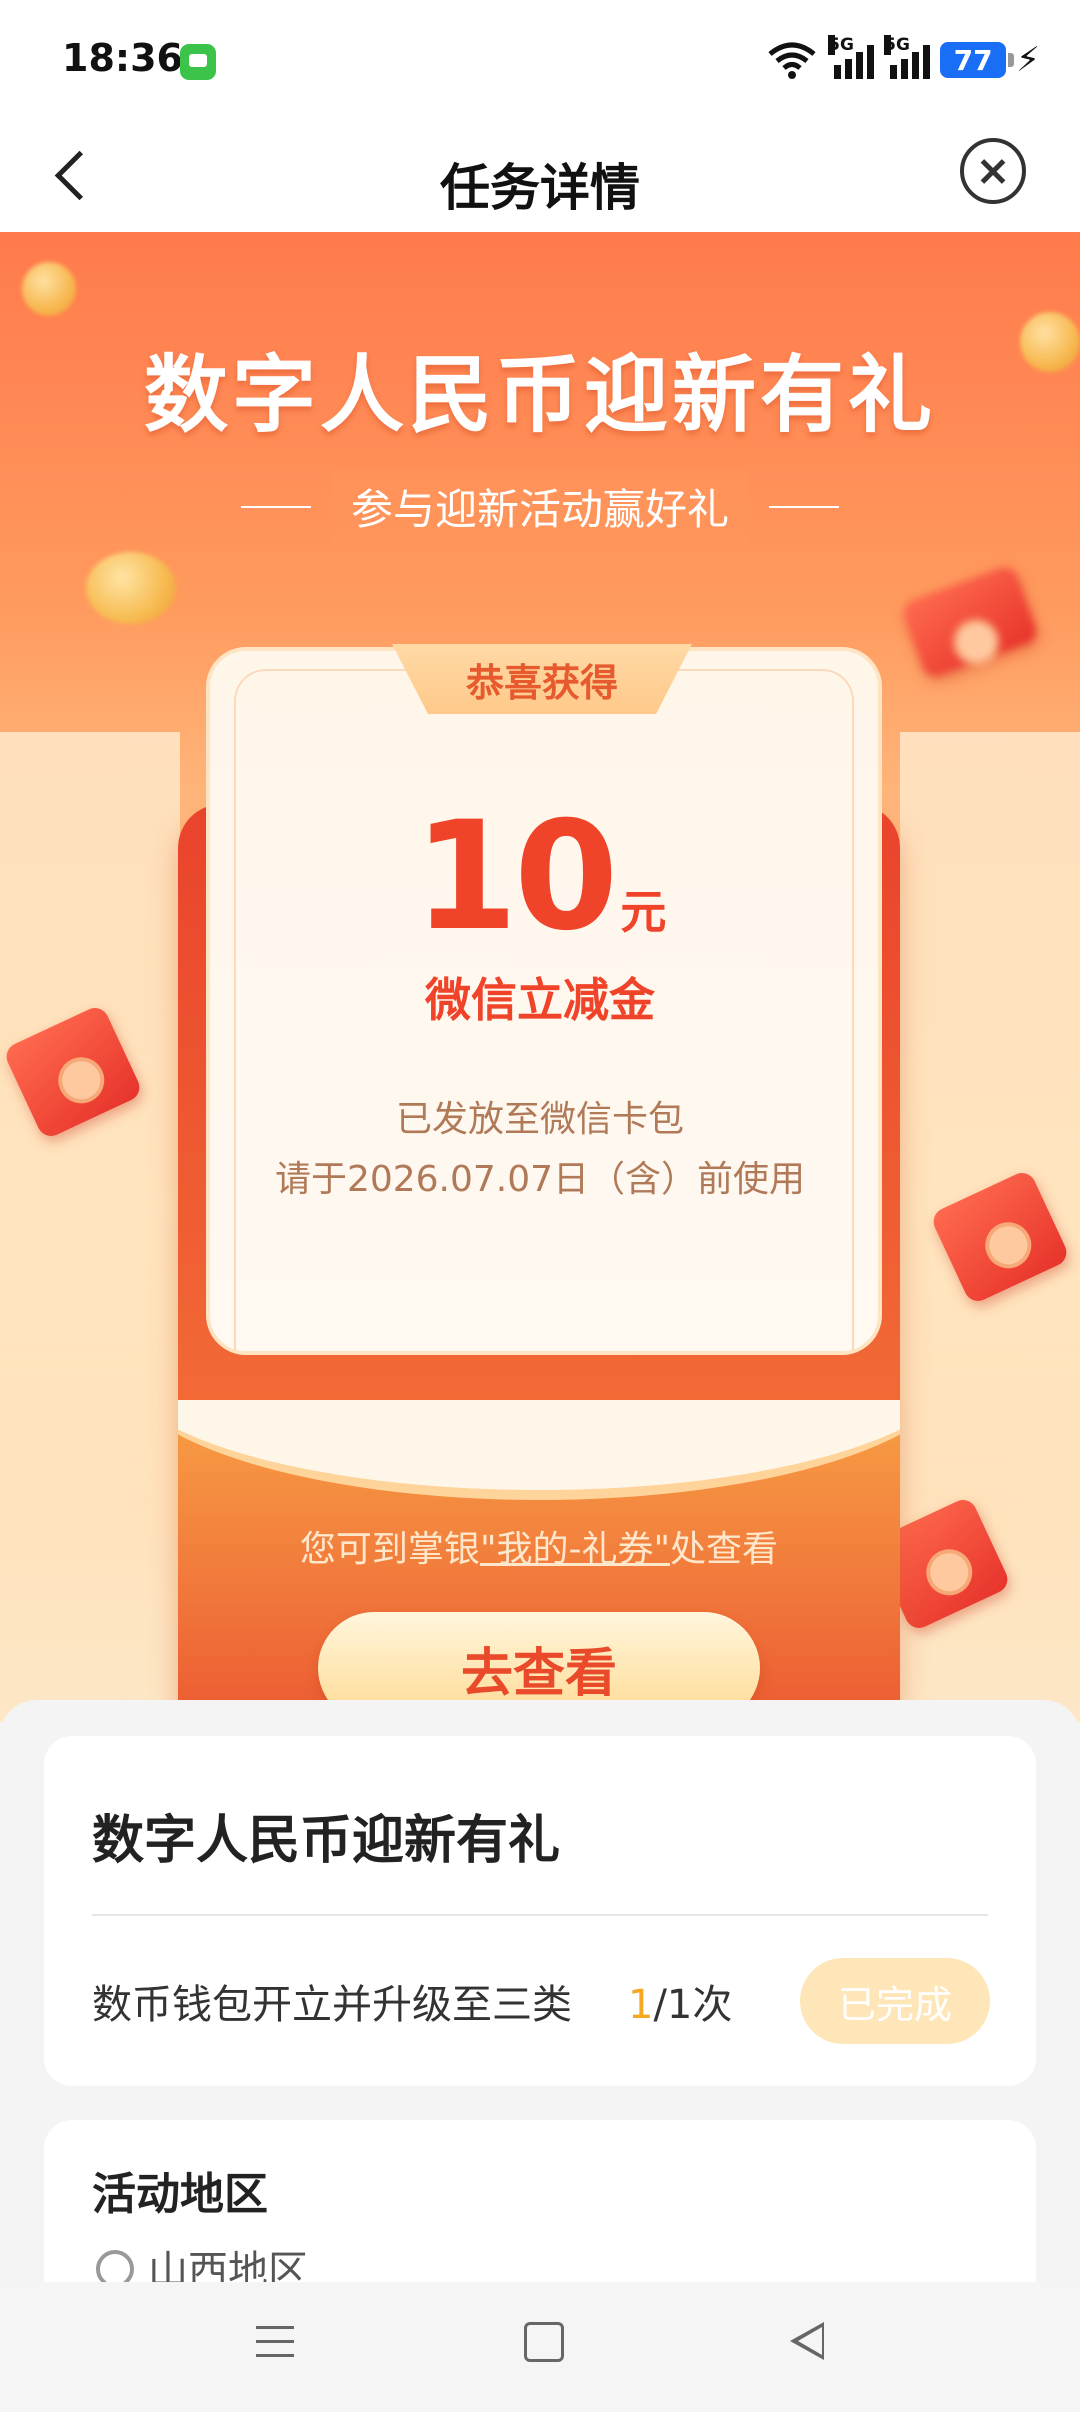 Image resolution: width=1080 pixels, height=2412 pixels. I want to click on status-bar: 18:36 5G 5G 77 ⚡, so click(540, 59).